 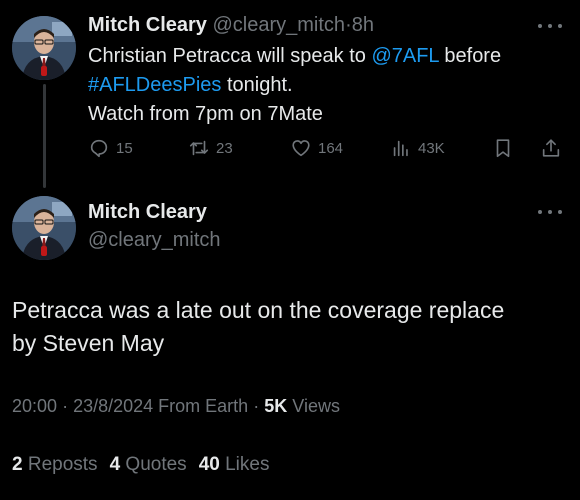 What do you see at coordinates (154, 85) in the screenshot?
I see `hashtag-link: #AFLDeesPies` at bounding box center [154, 85].